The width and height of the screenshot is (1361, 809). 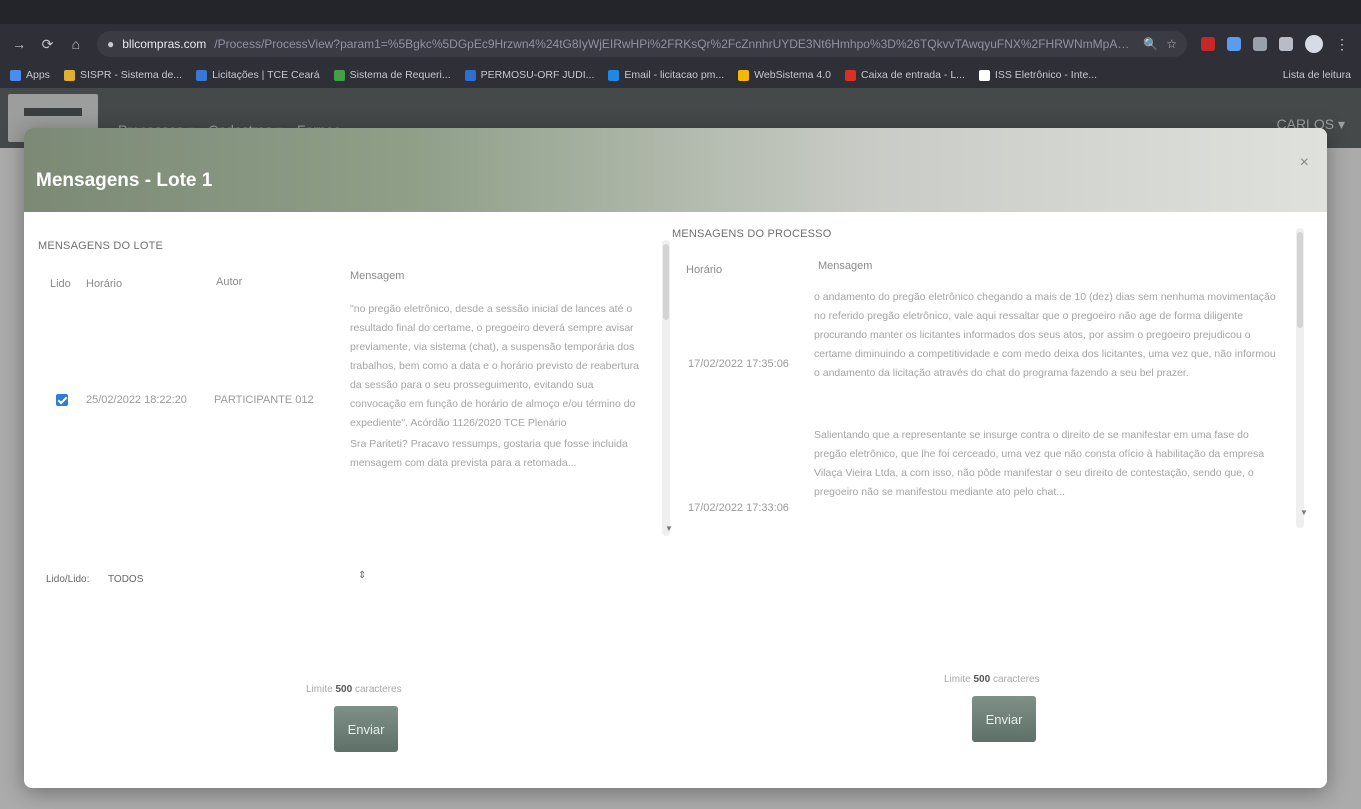 I want to click on bookmark-item: Apps, so click(x=30, y=75).